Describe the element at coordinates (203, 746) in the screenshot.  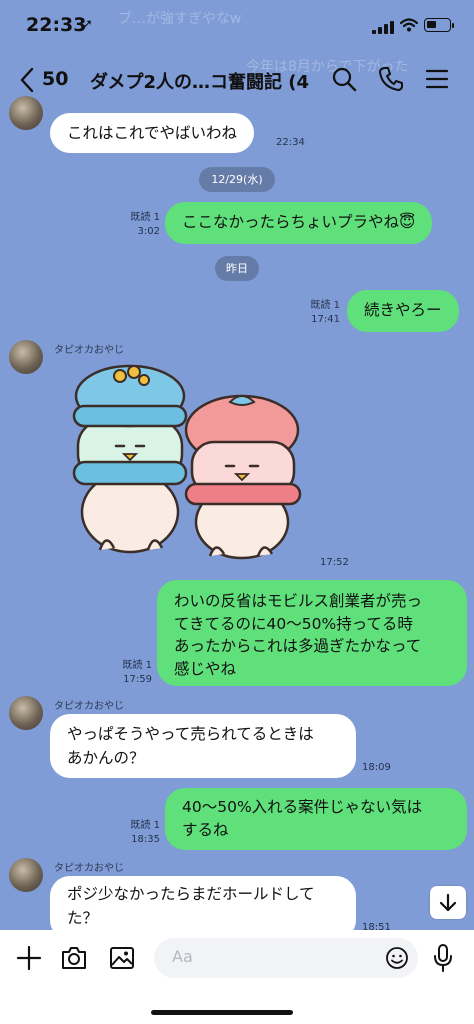
I see `message-bubble-incoming: やっぱそうやって売られてるときは あかんの？` at that location.